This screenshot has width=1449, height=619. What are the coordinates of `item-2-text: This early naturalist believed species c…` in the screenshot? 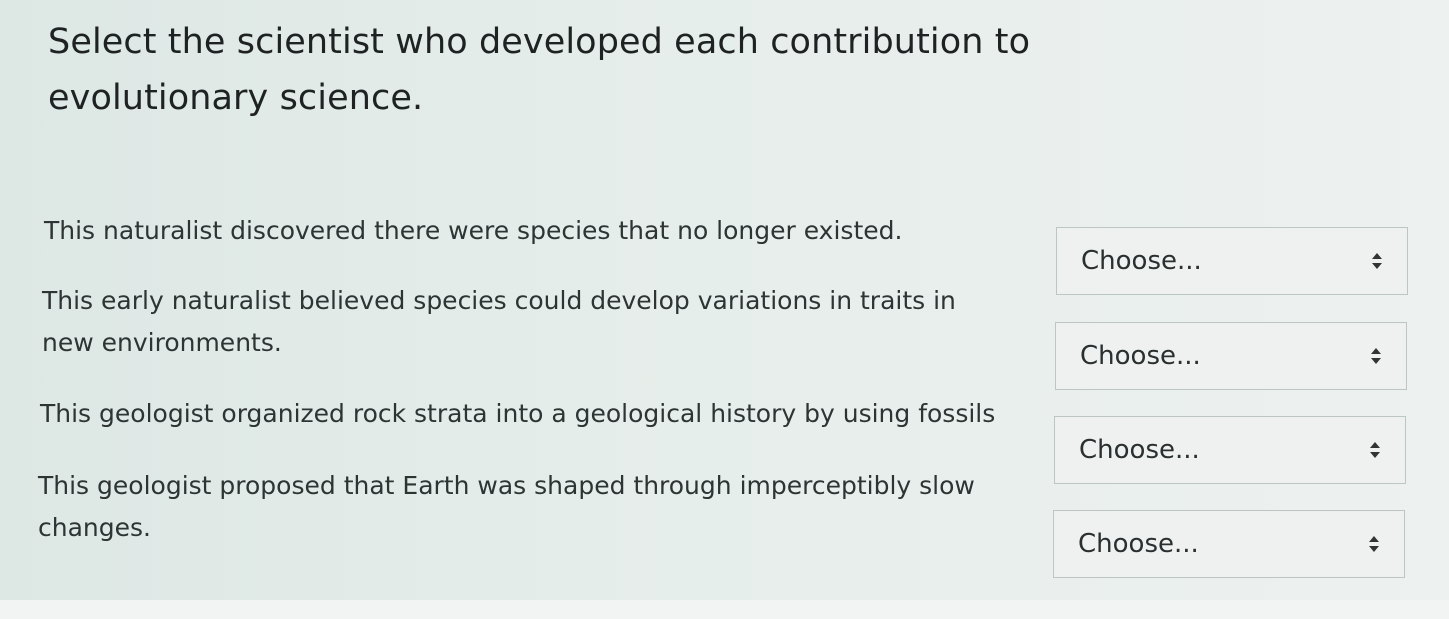 It's located at (499, 321).